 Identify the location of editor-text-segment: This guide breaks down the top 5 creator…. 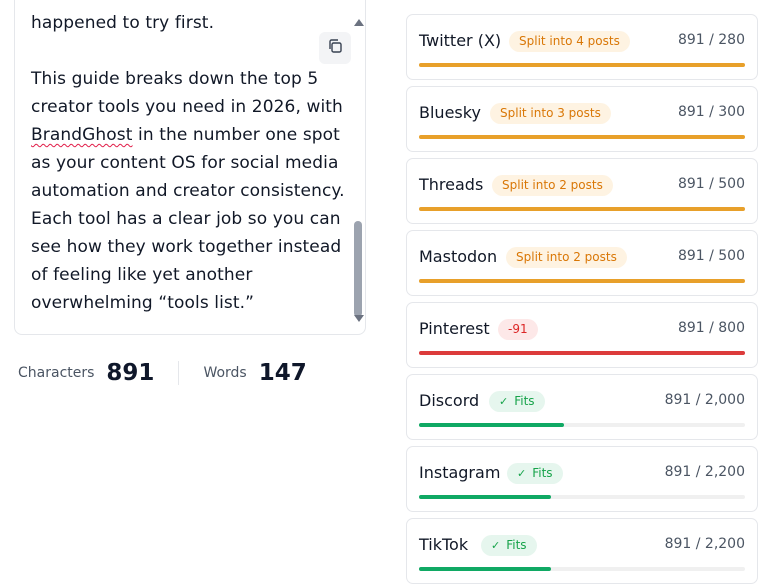
(187, 93).